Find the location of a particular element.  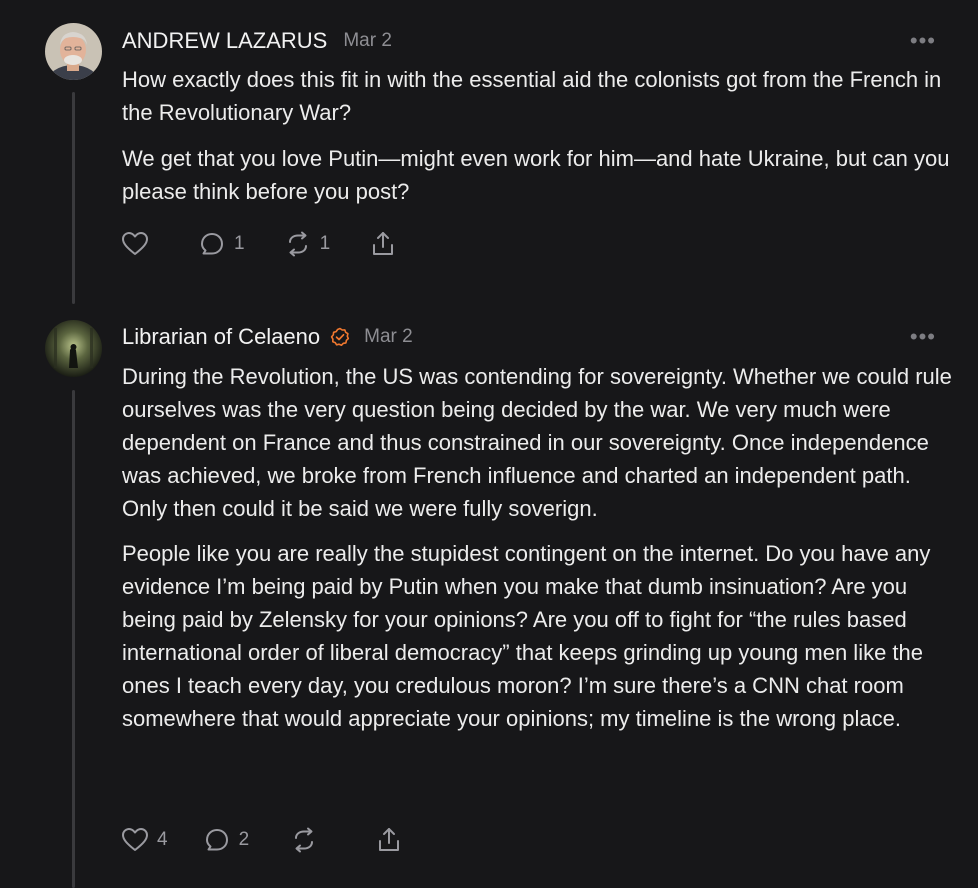

like-button: 4 is located at coordinates (144, 840).